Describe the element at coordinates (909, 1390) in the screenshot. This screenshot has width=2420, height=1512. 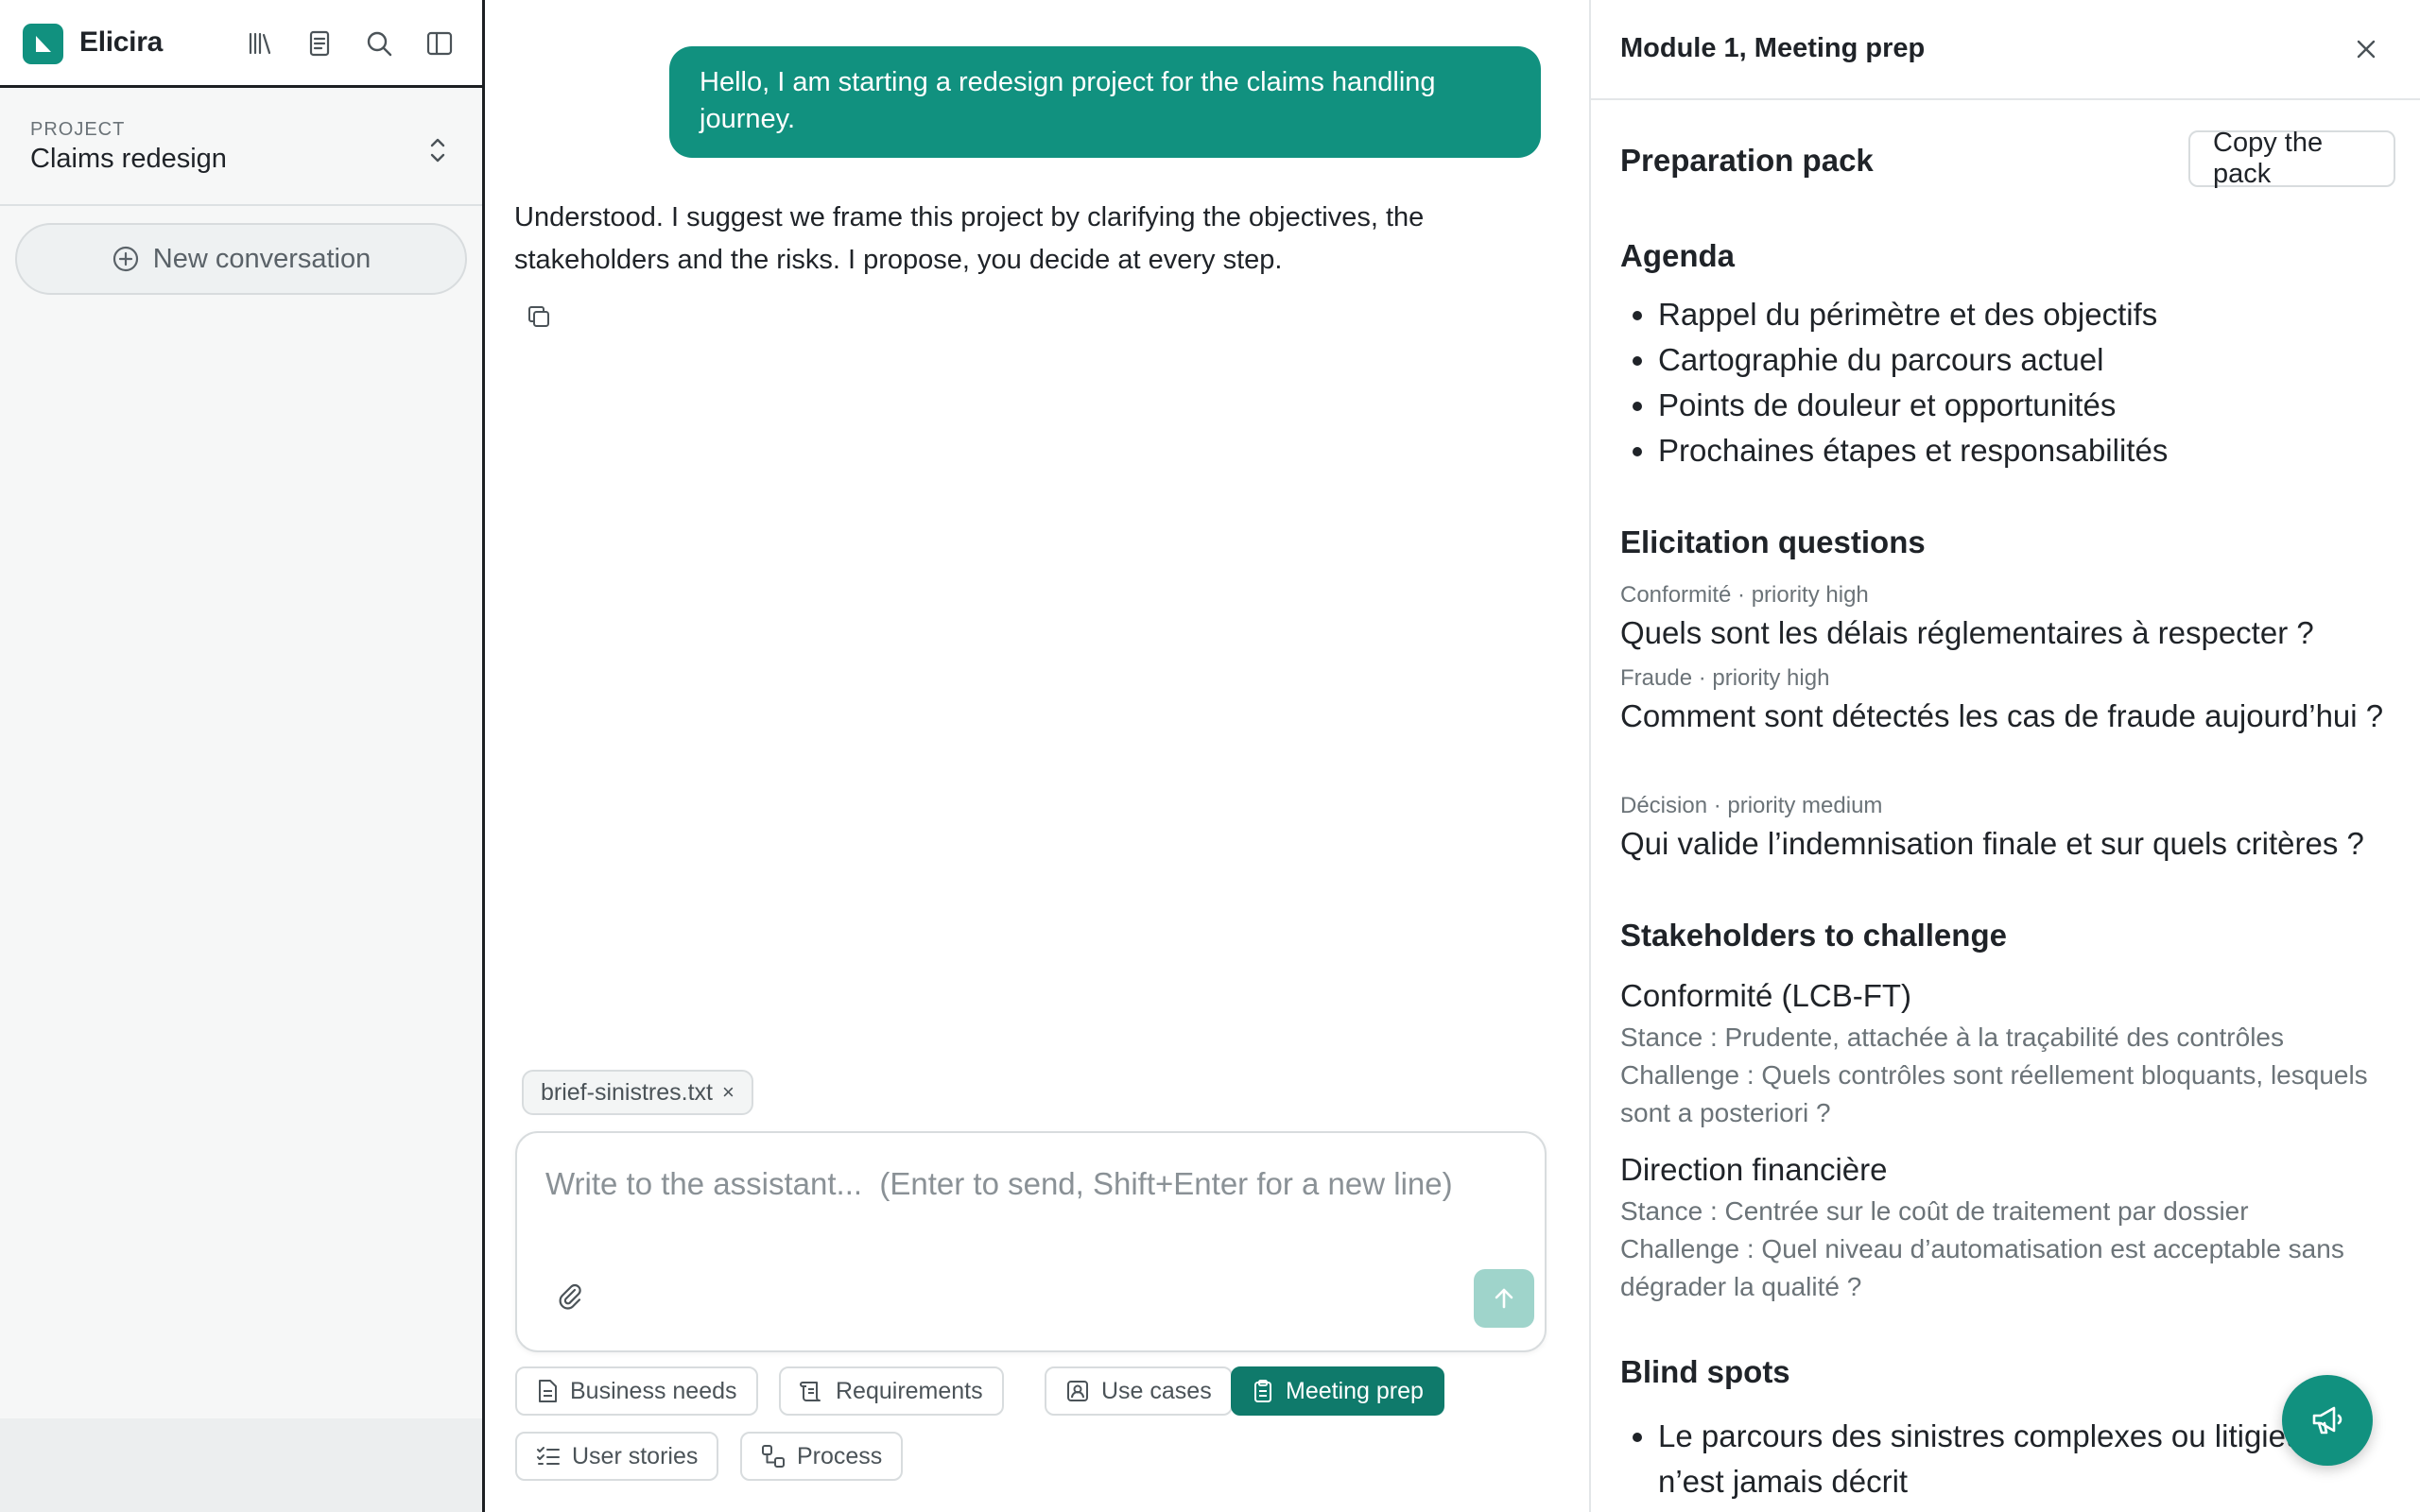
I see `mode-label: Requirements` at that location.